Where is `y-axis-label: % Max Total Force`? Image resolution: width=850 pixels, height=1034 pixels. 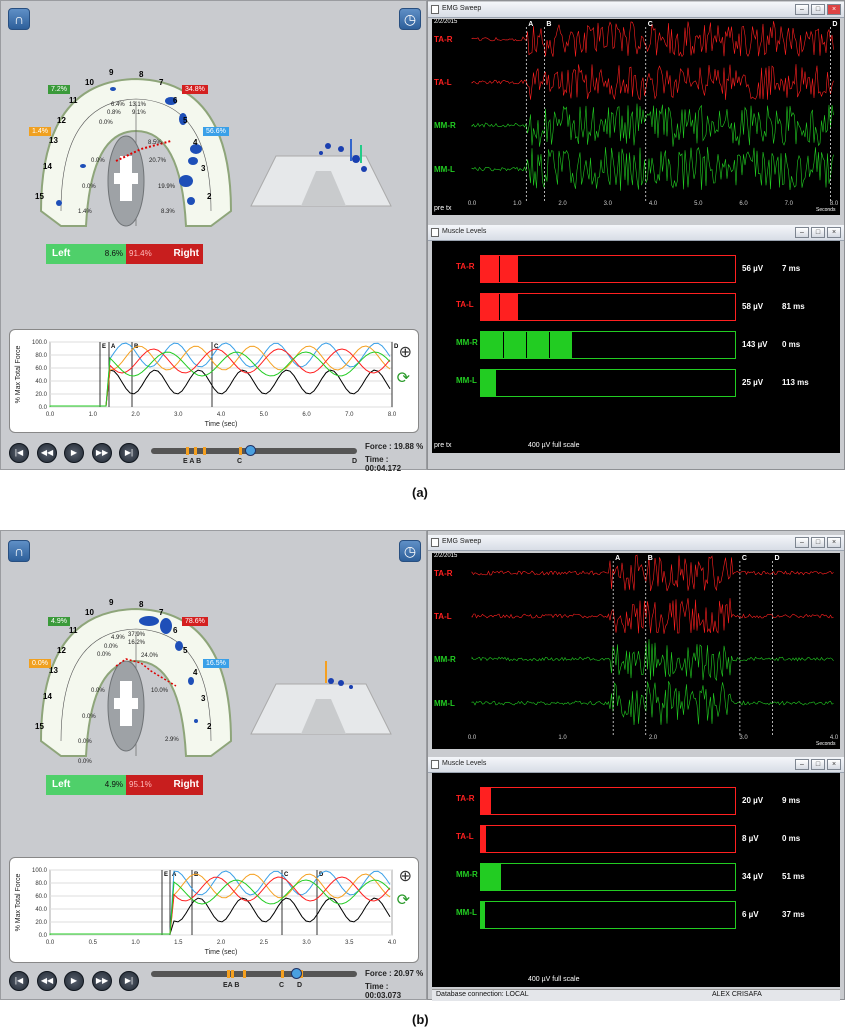 y-axis-label: % Max Total Force is located at coordinates (18, 374).